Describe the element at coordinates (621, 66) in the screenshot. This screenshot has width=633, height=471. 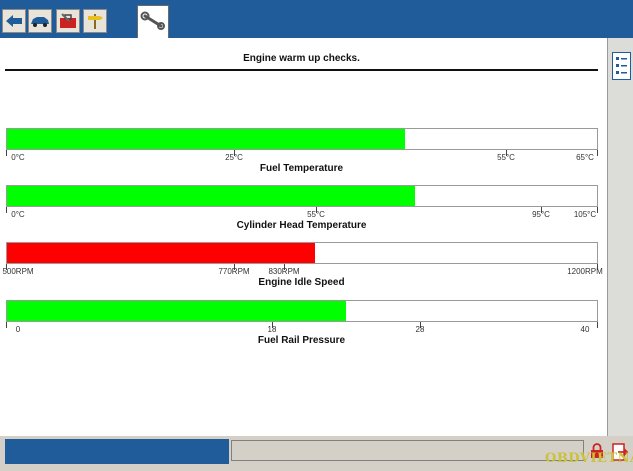
I see `list-icon` at that location.